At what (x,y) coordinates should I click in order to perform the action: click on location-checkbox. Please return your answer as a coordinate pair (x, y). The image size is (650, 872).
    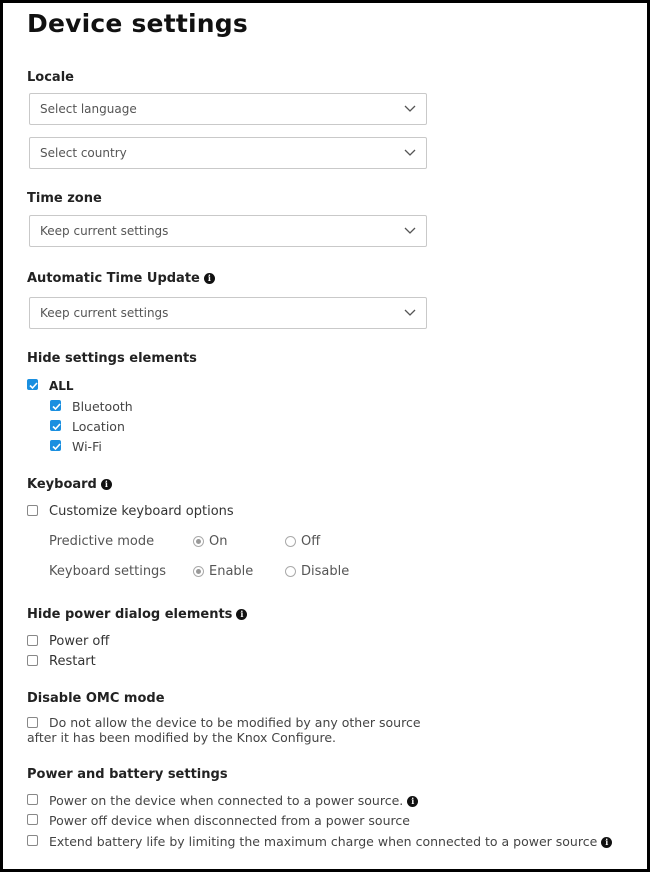
    Looking at the image, I should click on (55, 425).